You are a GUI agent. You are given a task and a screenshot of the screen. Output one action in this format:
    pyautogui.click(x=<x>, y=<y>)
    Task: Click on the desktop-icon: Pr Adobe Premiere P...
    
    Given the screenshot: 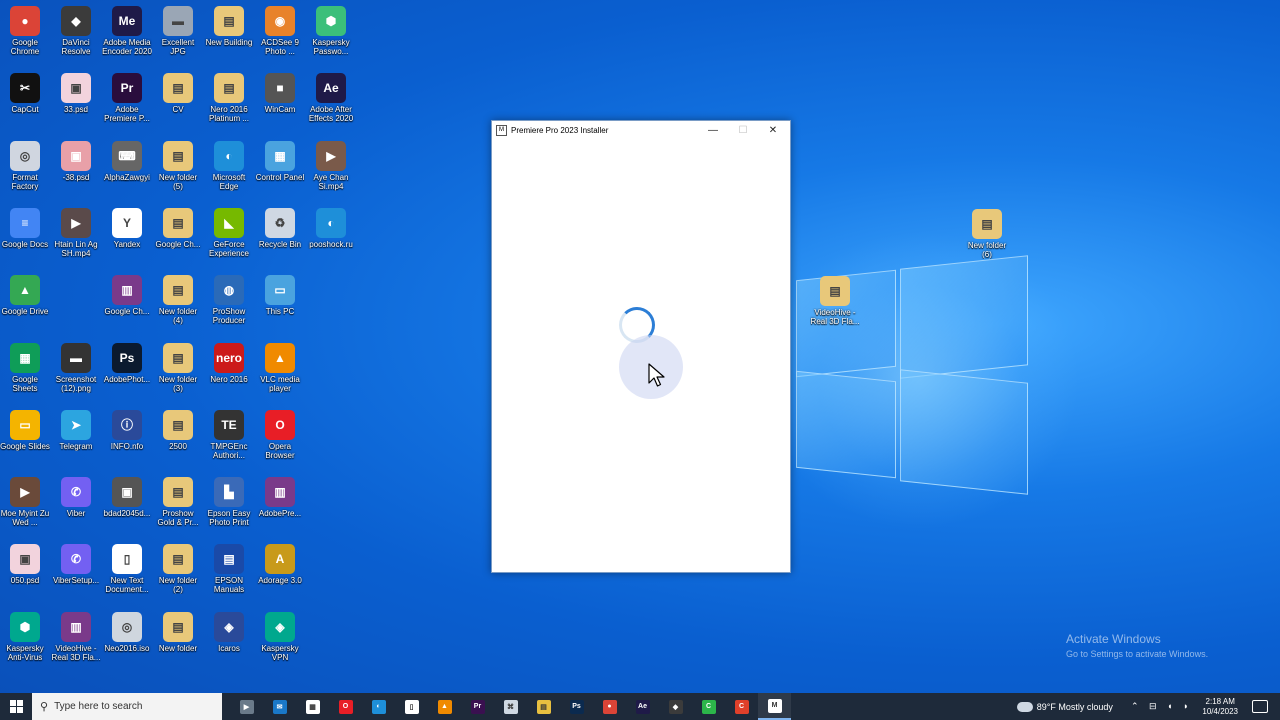 What is the action you would take?
    pyautogui.click(x=127, y=98)
    